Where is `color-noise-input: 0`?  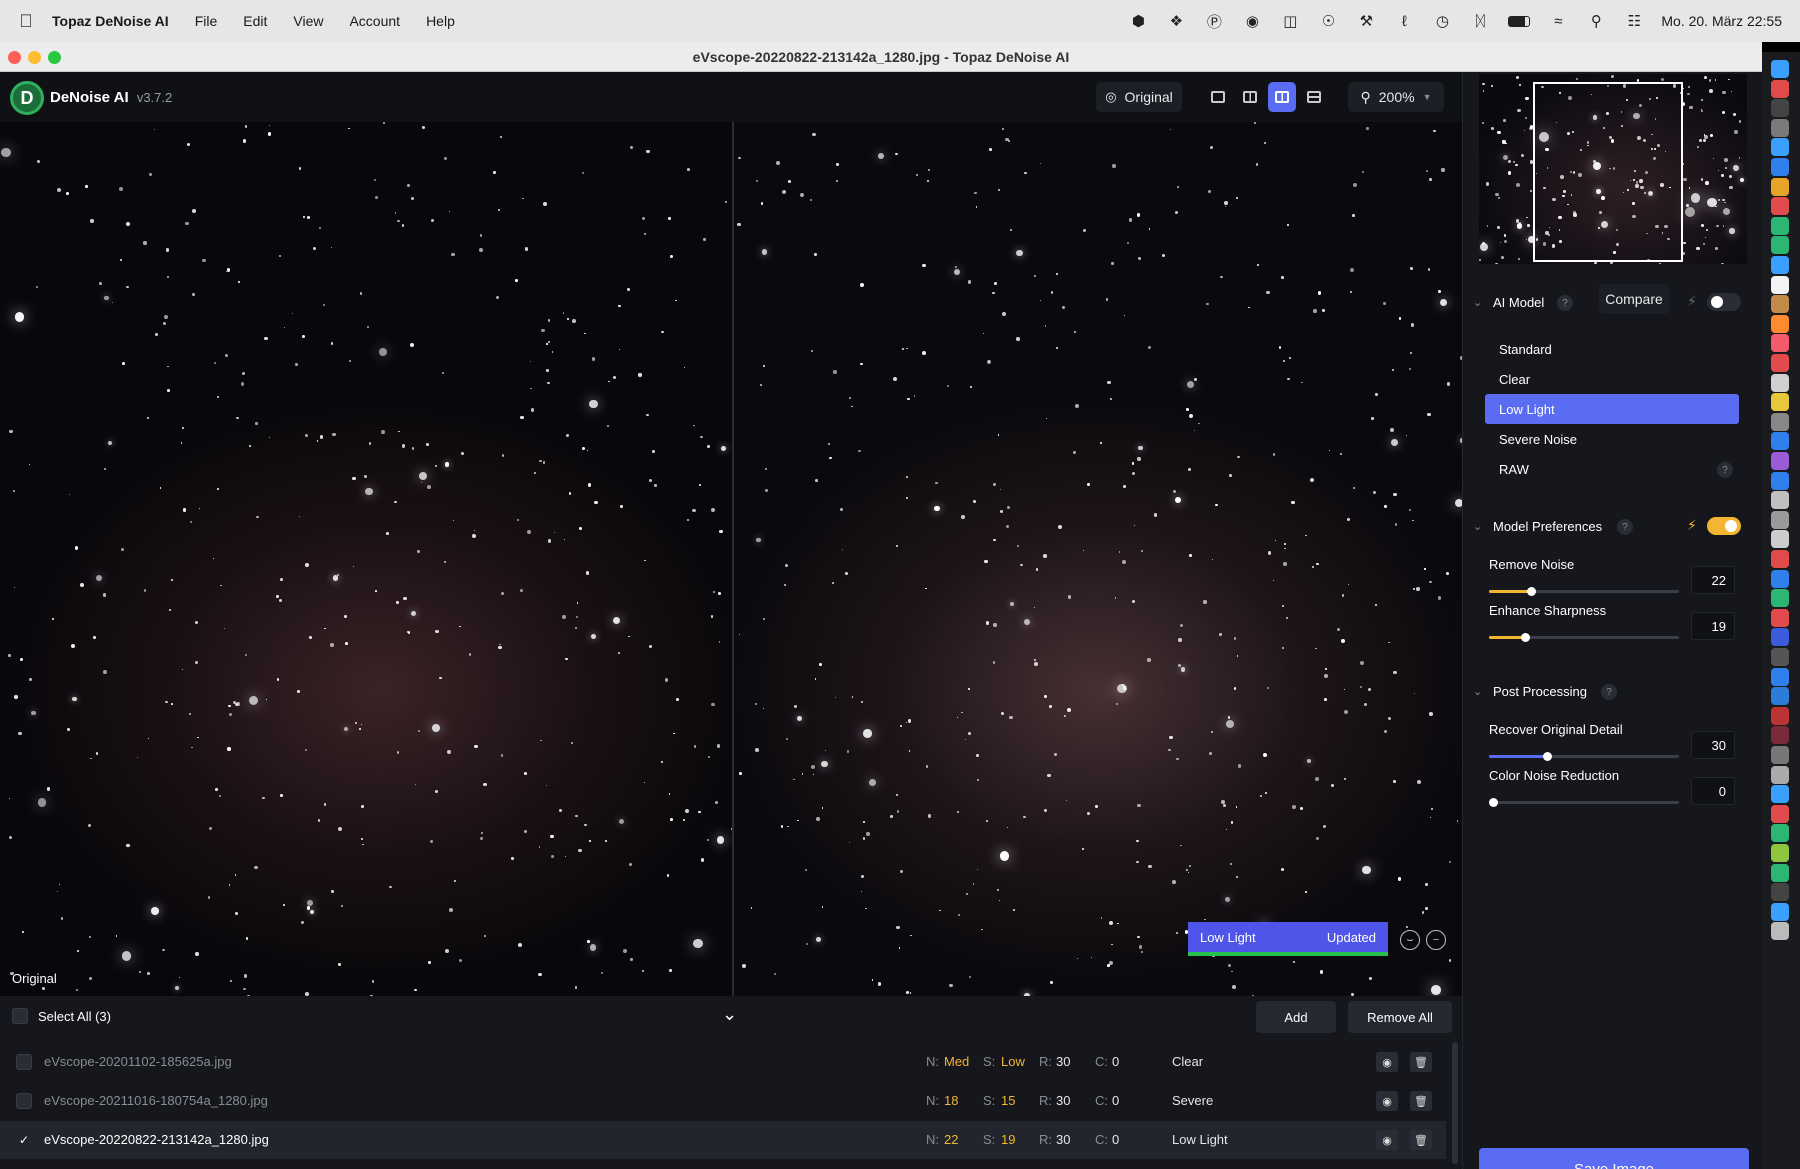
color-noise-input: 0 is located at coordinates (1713, 791).